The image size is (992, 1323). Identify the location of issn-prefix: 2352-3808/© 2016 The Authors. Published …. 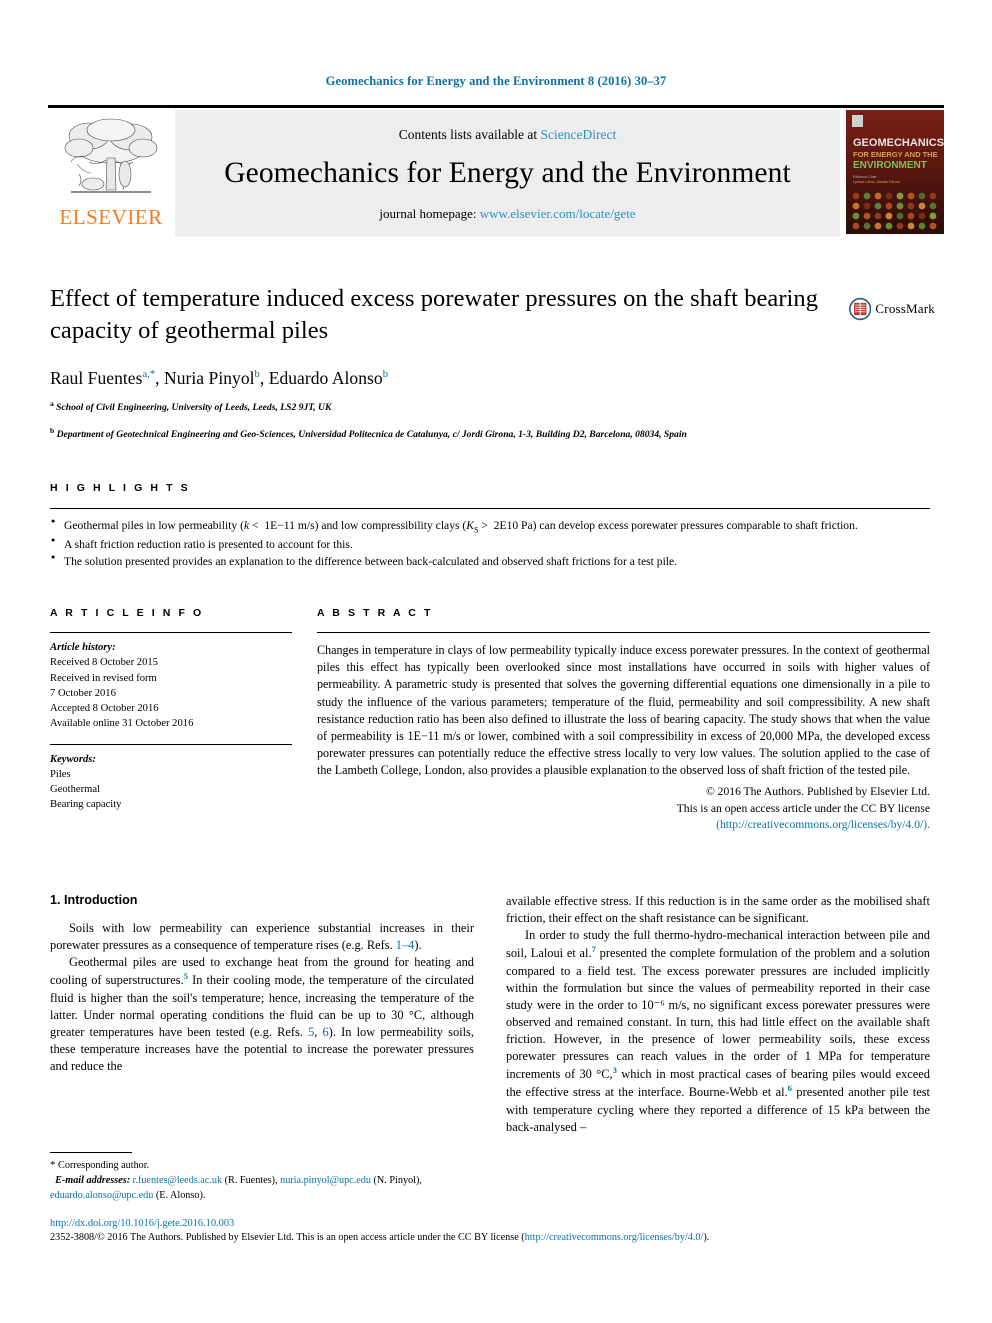
(287, 1237).